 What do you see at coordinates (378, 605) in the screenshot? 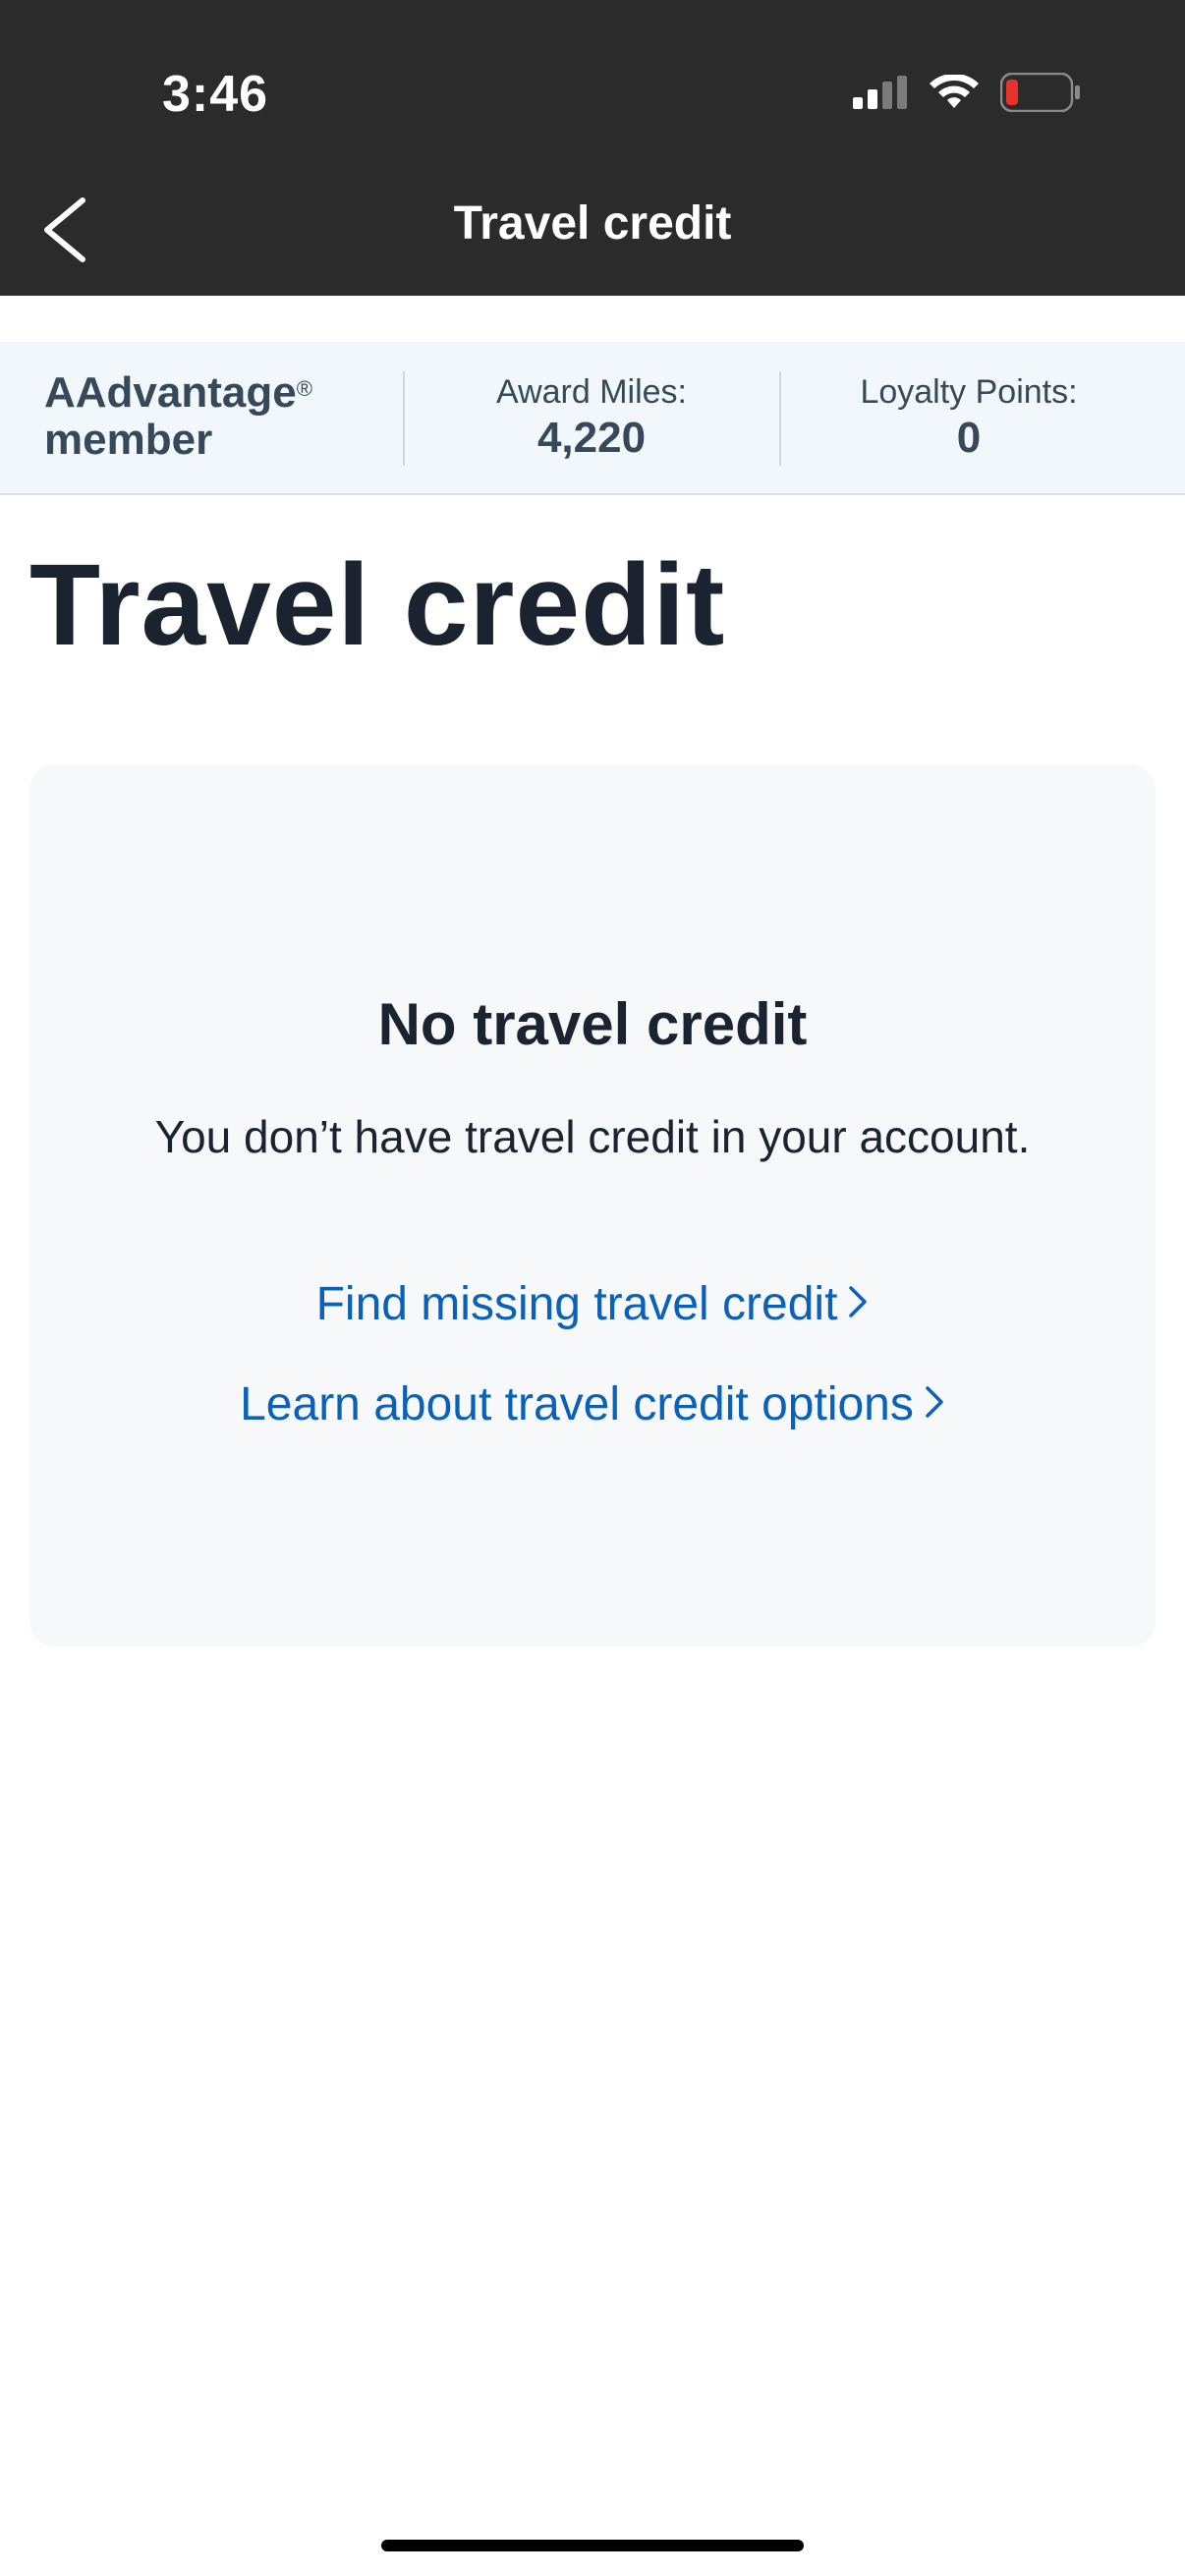
I see `page-title: Travel credit` at bounding box center [378, 605].